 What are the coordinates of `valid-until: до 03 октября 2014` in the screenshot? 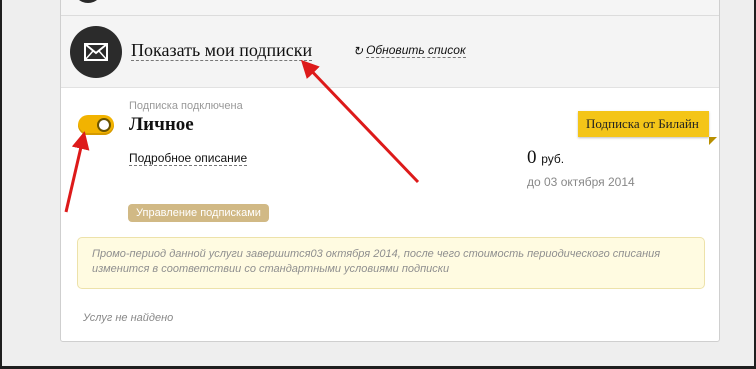 It's located at (581, 182).